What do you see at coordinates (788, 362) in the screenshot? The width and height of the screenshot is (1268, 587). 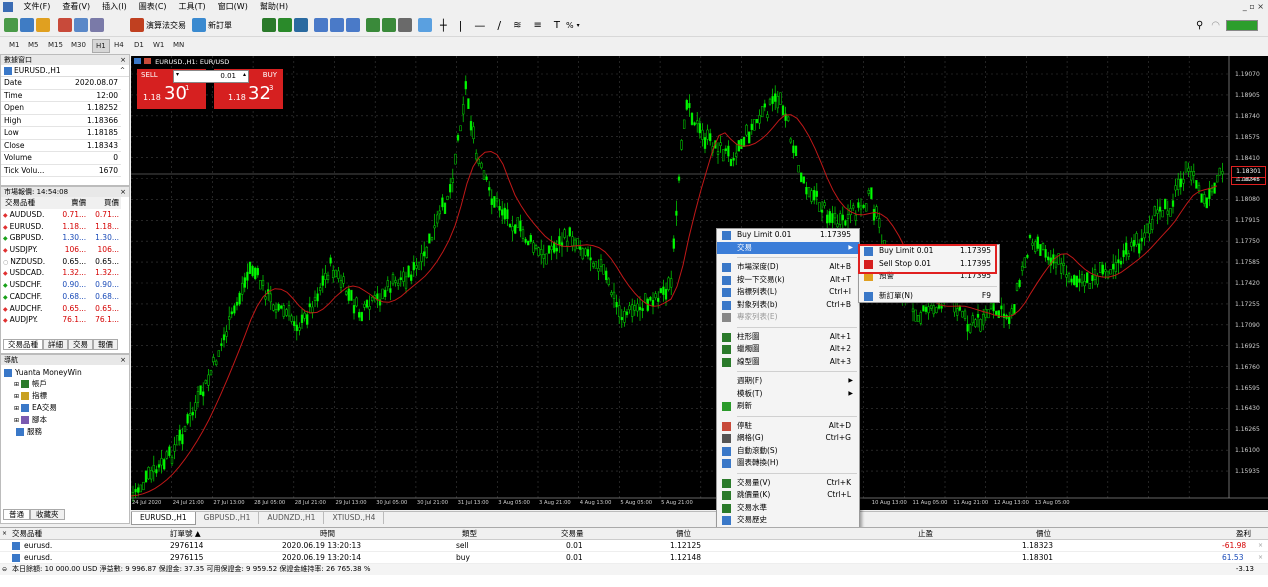 I see `context-menu-item: 線型圖 Alt+3` at bounding box center [788, 362].